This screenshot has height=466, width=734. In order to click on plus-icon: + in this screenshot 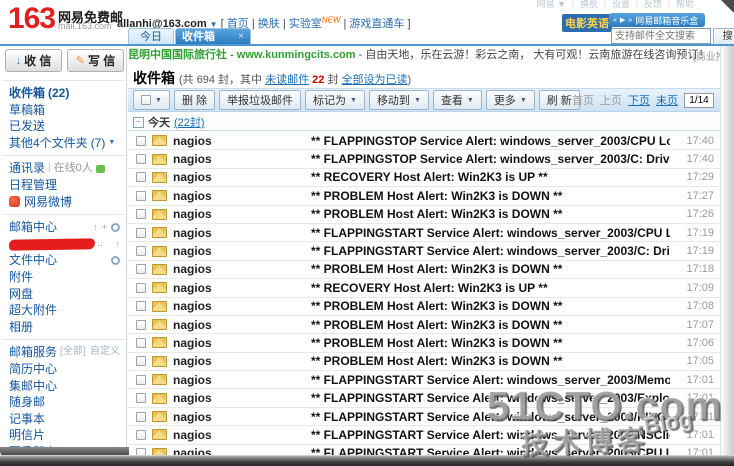, I will do `click(104, 227)`.